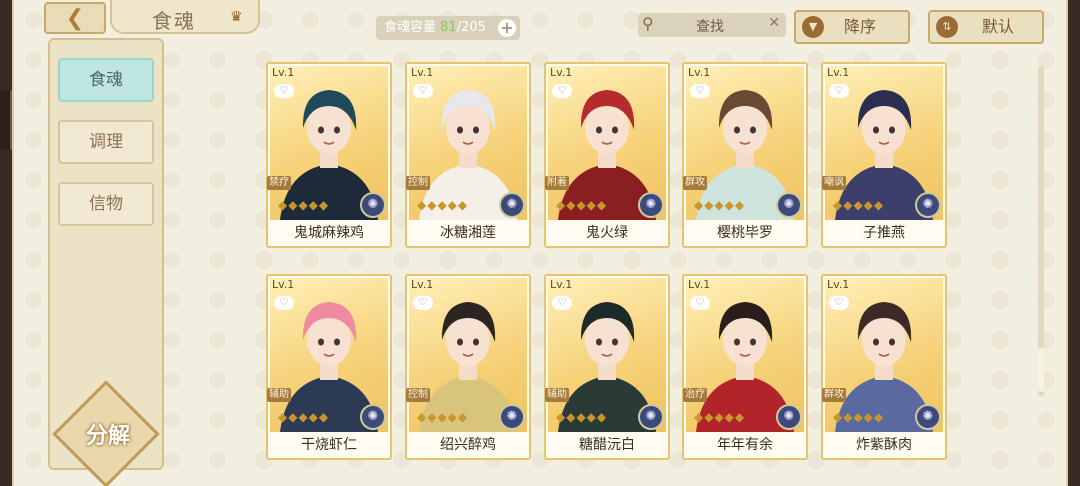 The width and height of the screenshot is (1080, 486). What do you see at coordinates (329, 367) in the screenshot?
I see `food-soul-card: Lv.1 ♡ 辅助 ◆◆◆◆◆ ✺ 干烧虾仁` at bounding box center [329, 367].